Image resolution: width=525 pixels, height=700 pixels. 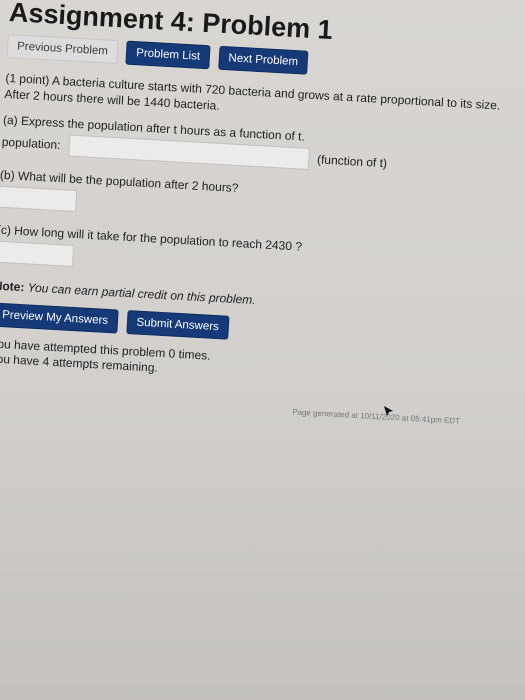 I want to click on function-hint: (function of t), so click(x=352, y=161).